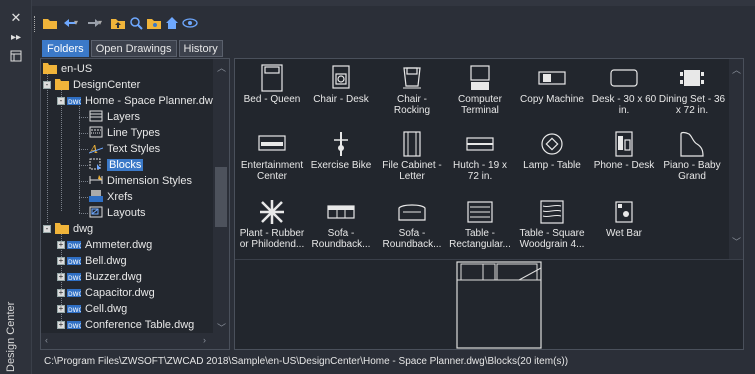 Image resolution: width=755 pixels, height=374 pixels. Describe the element at coordinates (736, 159) in the screenshot. I see `content-vertical-scrollbar: ︿ ﹀` at that location.